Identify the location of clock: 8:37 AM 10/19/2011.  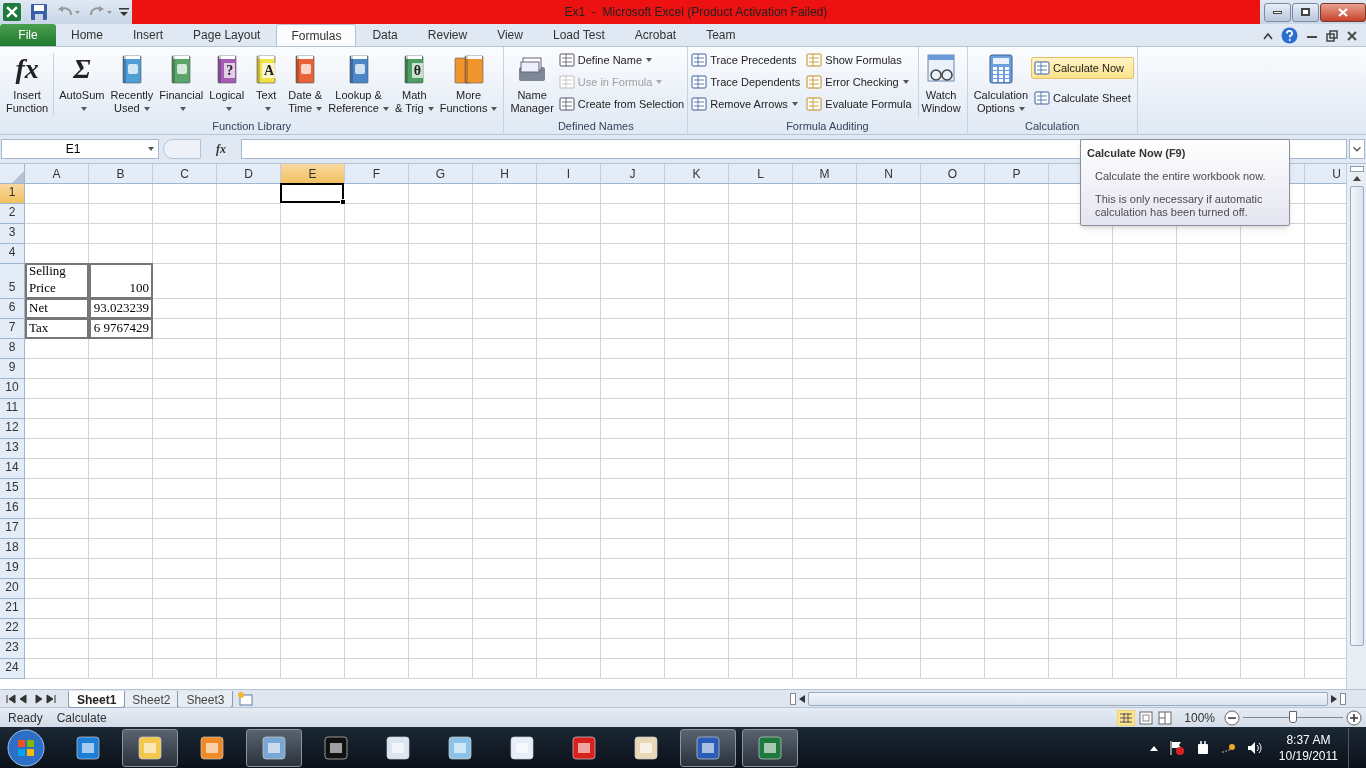
(1308, 747).